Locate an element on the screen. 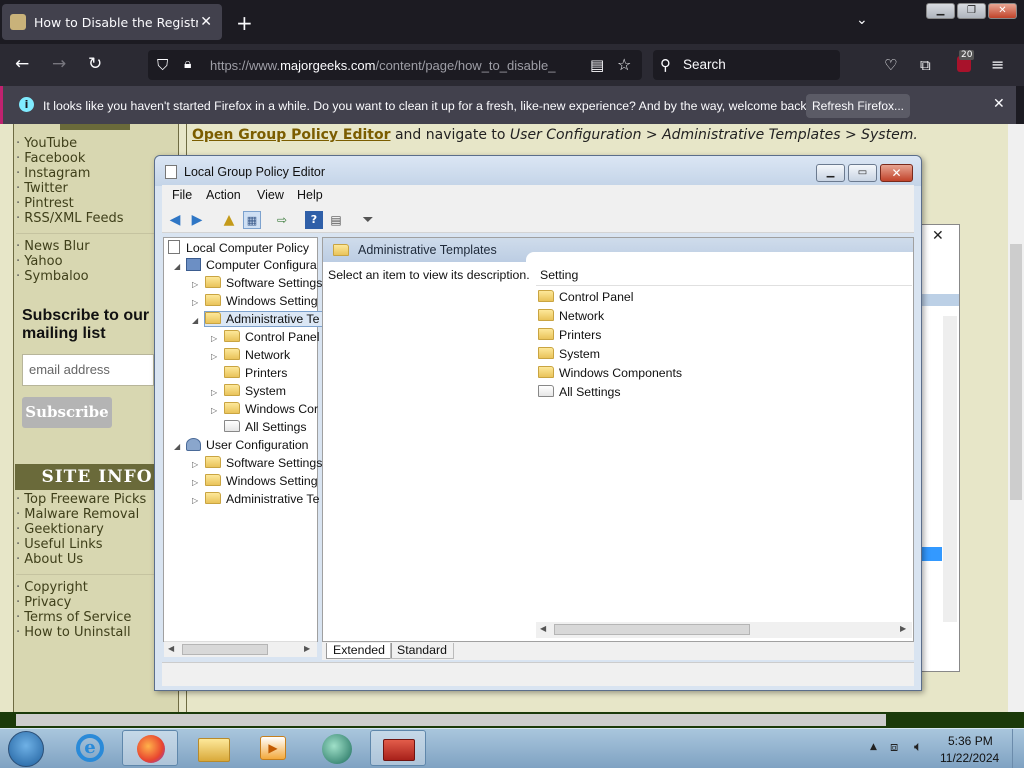 The image size is (1024, 768). tree-local-computer-policy: Local Computer Policy is located at coordinates (238, 247).